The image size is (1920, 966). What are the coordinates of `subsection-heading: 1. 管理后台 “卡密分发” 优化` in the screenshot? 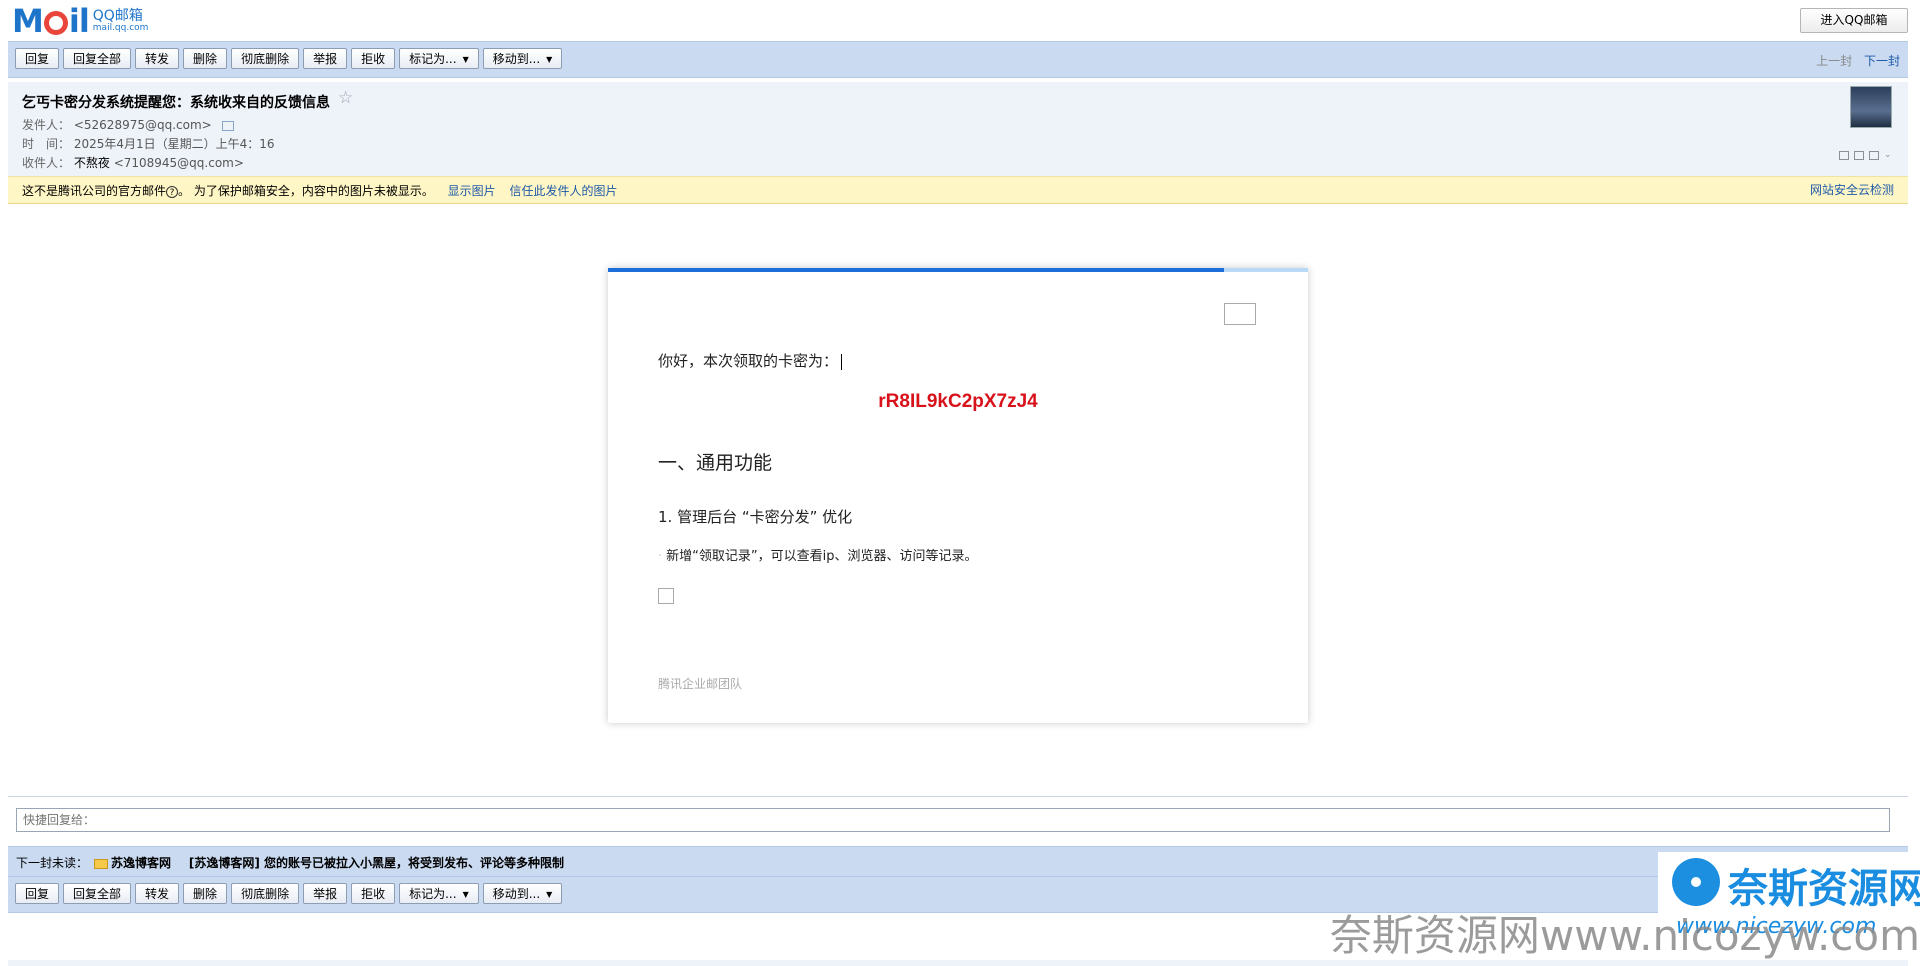 It's located at (755, 517).